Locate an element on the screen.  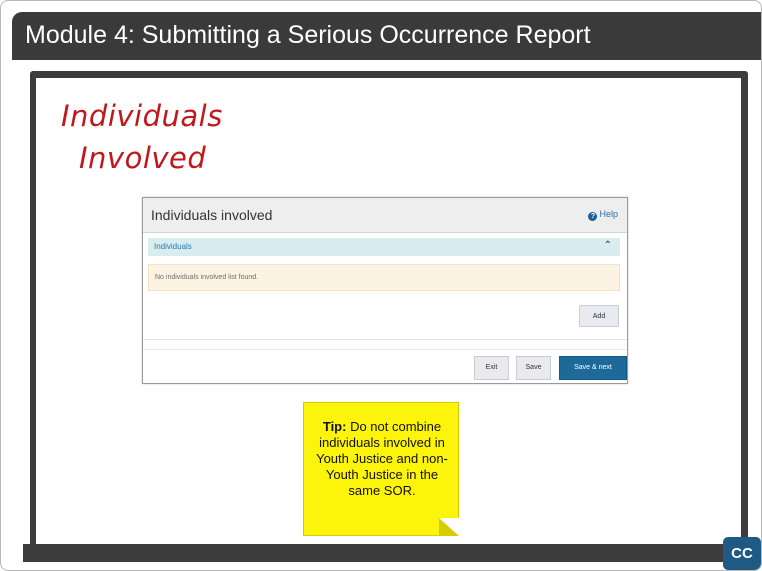
player-bottom-bar is located at coordinates (388, 553).